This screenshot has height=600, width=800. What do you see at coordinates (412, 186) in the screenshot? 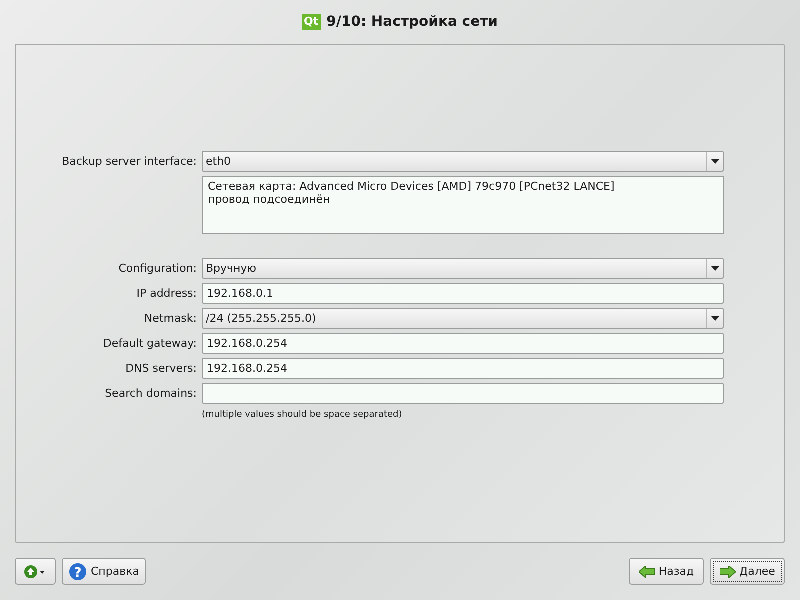
I see `description-line: Сетевая карта: Advanced Micro Devices [AMD] 79c970 [PCnet32 LANCE]` at bounding box center [412, 186].